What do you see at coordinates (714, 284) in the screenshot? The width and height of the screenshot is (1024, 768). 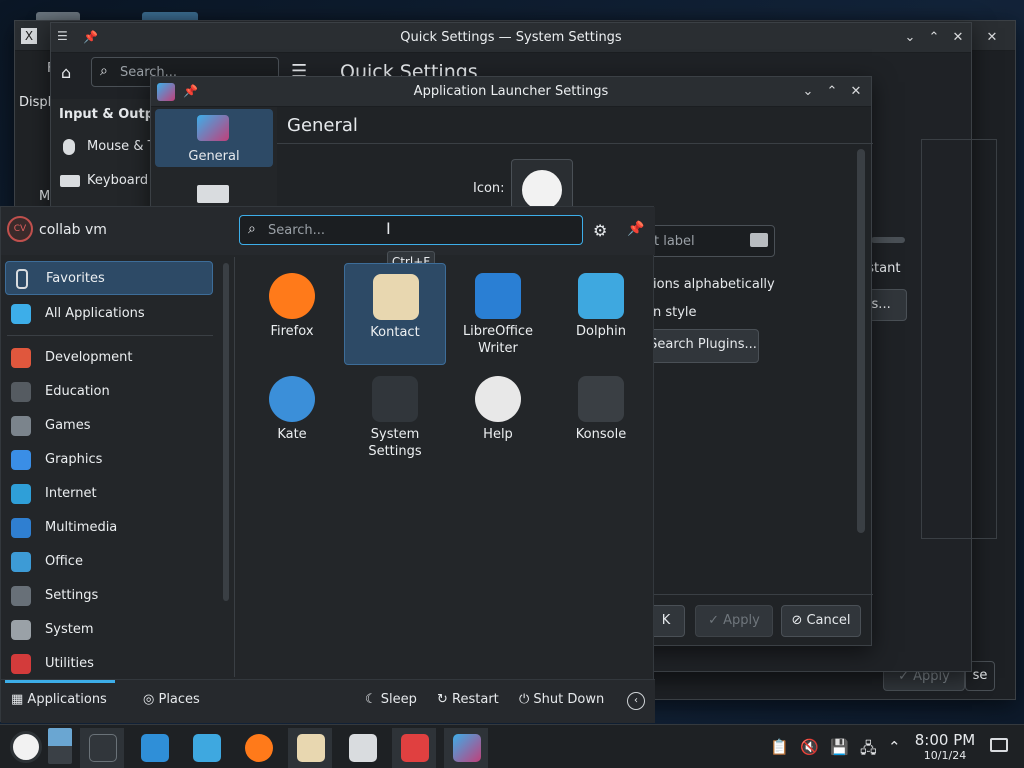 I see `option-sort-alphabetically: ions alphabetically` at bounding box center [714, 284].